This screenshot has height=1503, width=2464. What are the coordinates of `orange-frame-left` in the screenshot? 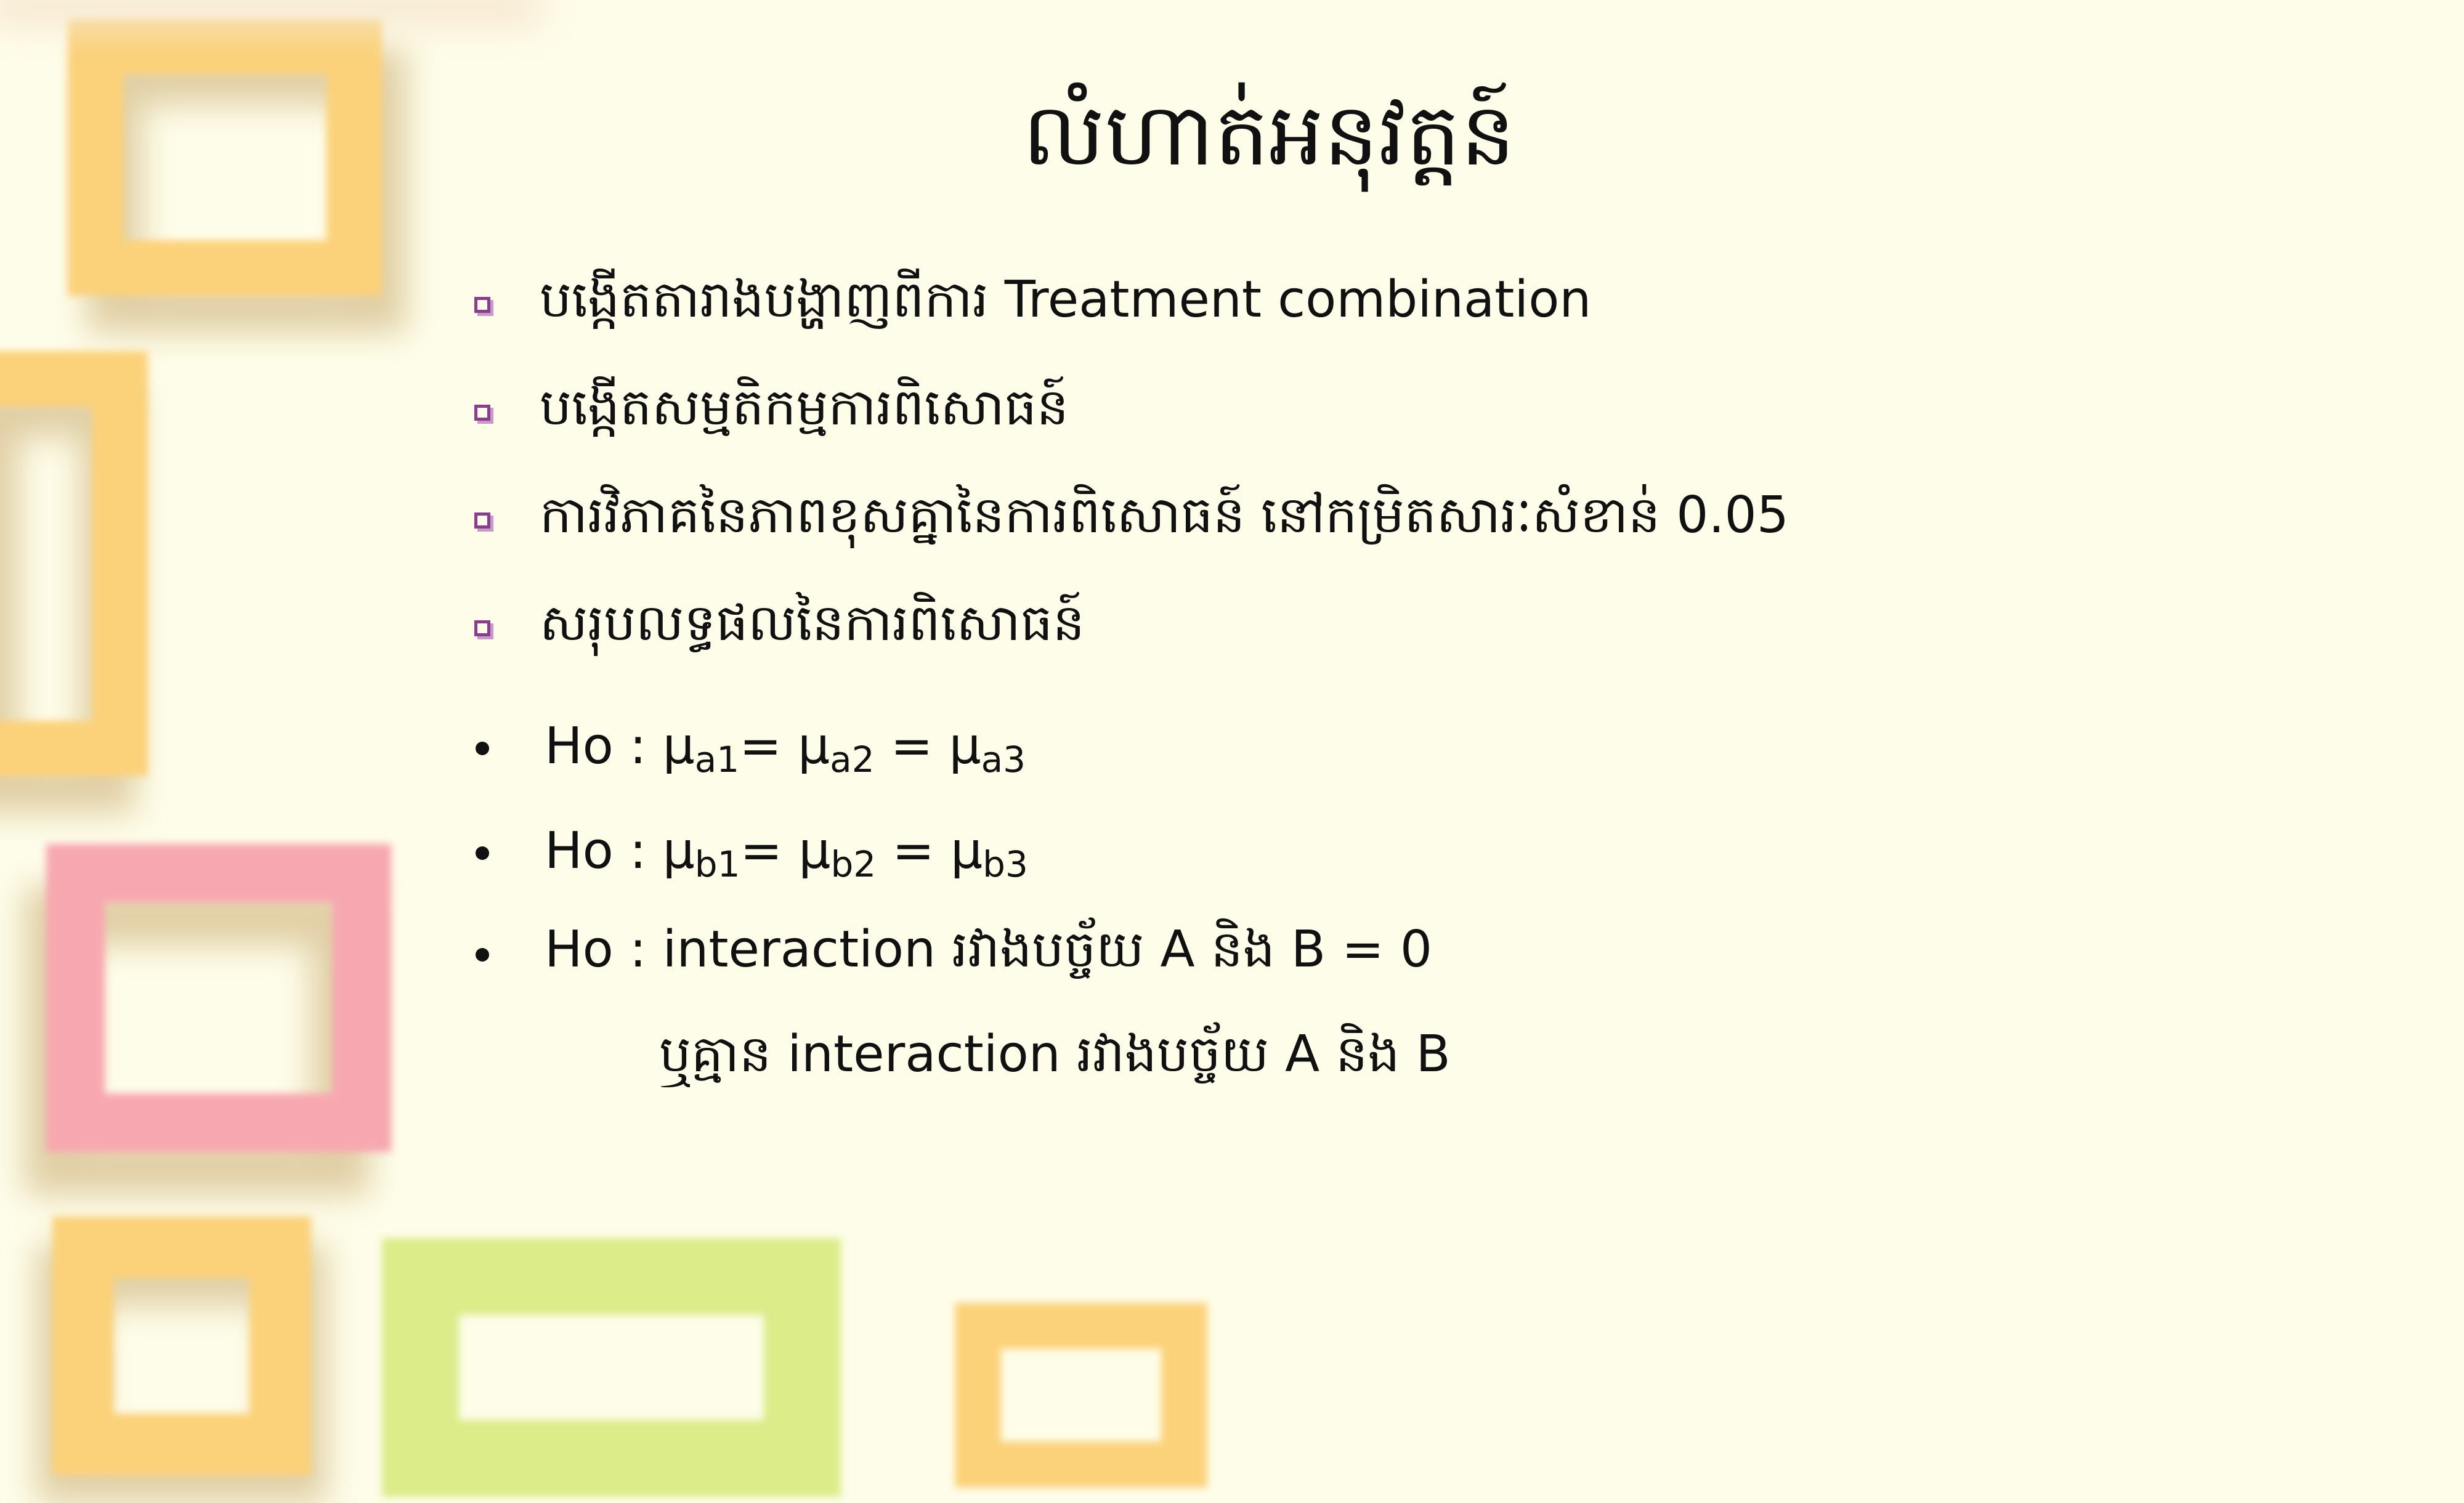 It's located at (74, 563).